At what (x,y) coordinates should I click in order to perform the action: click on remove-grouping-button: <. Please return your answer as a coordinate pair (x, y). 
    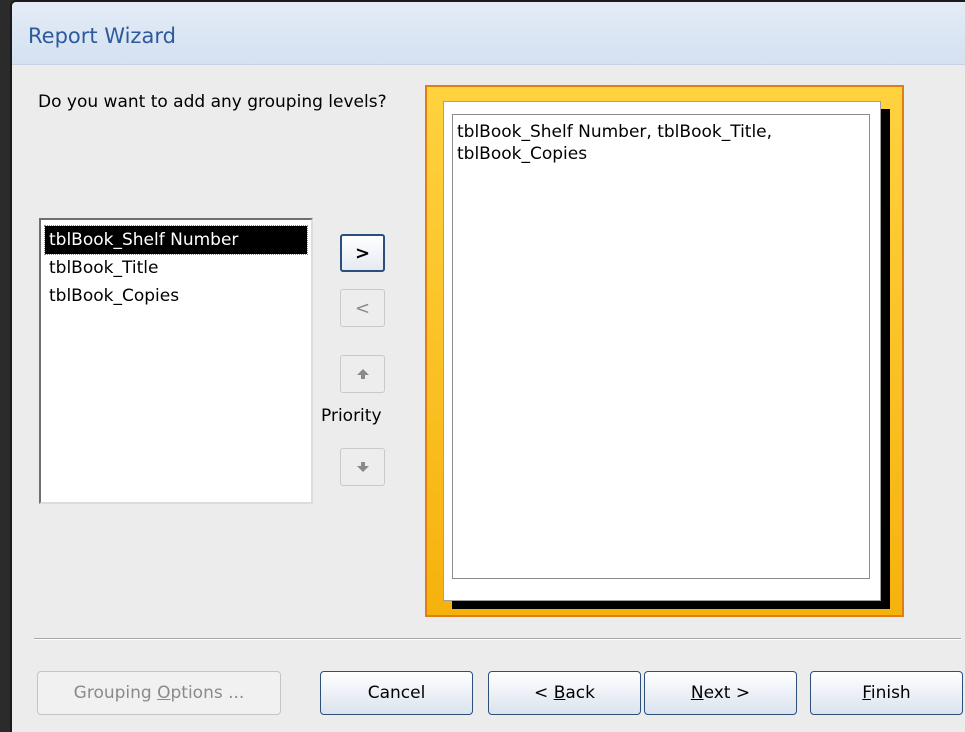
    Looking at the image, I should click on (362, 308).